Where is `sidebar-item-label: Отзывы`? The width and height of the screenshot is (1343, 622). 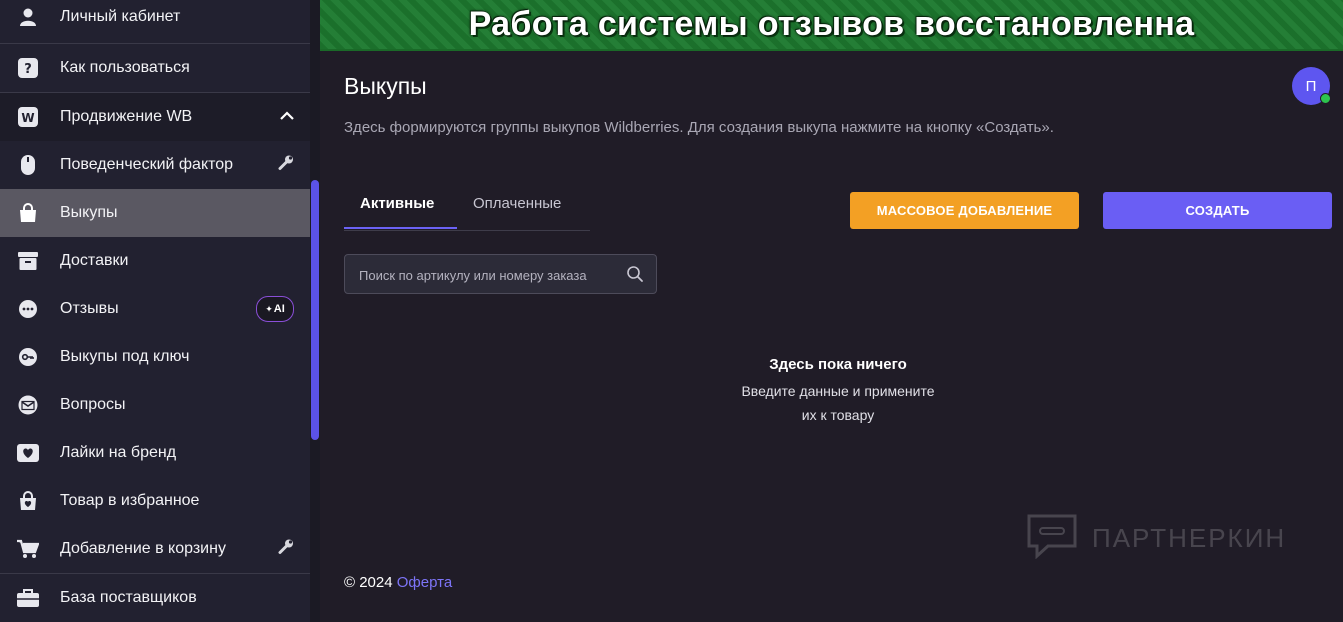 sidebar-item-label: Отзывы is located at coordinates (89, 308).